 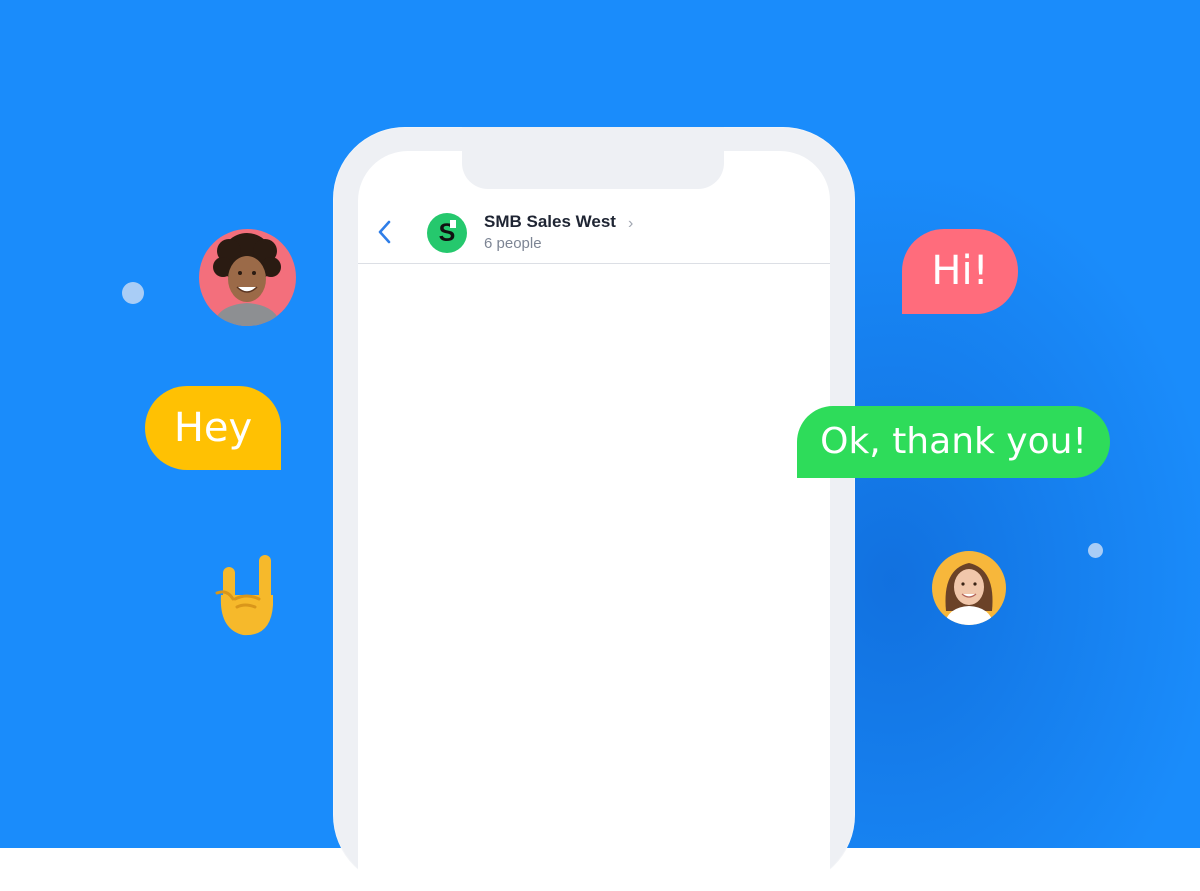 I want to click on man-avatar, so click(x=247, y=277).